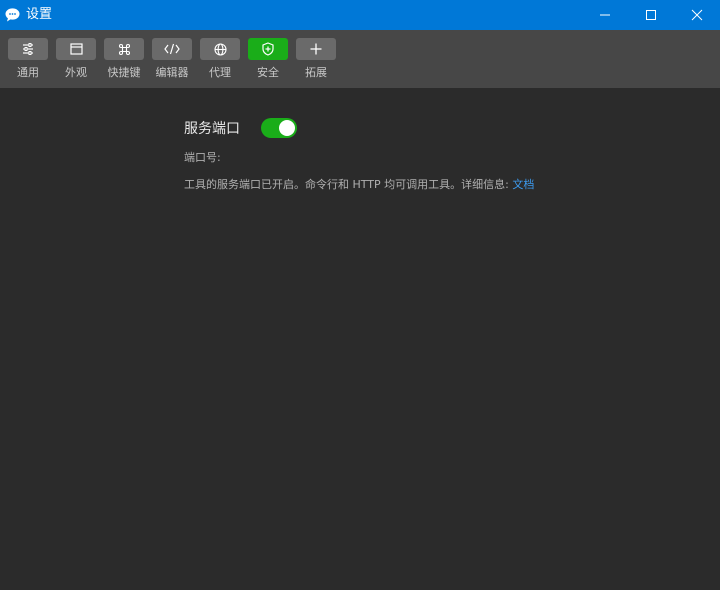 The image size is (720, 590). I want to click on service-port-title: 服务端口, so click(212, 129).